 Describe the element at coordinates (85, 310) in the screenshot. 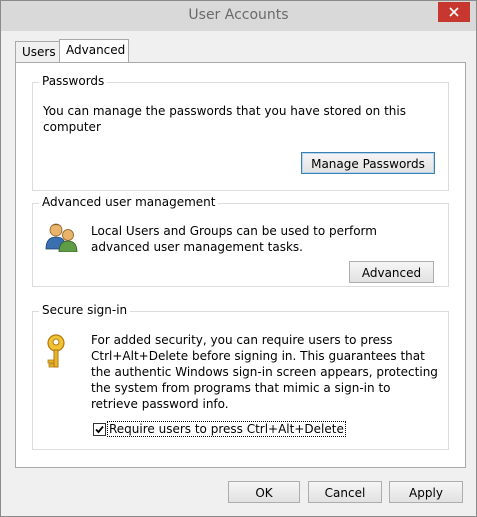

I see `secure-sign-in-title: Secure sign-in` at that location.